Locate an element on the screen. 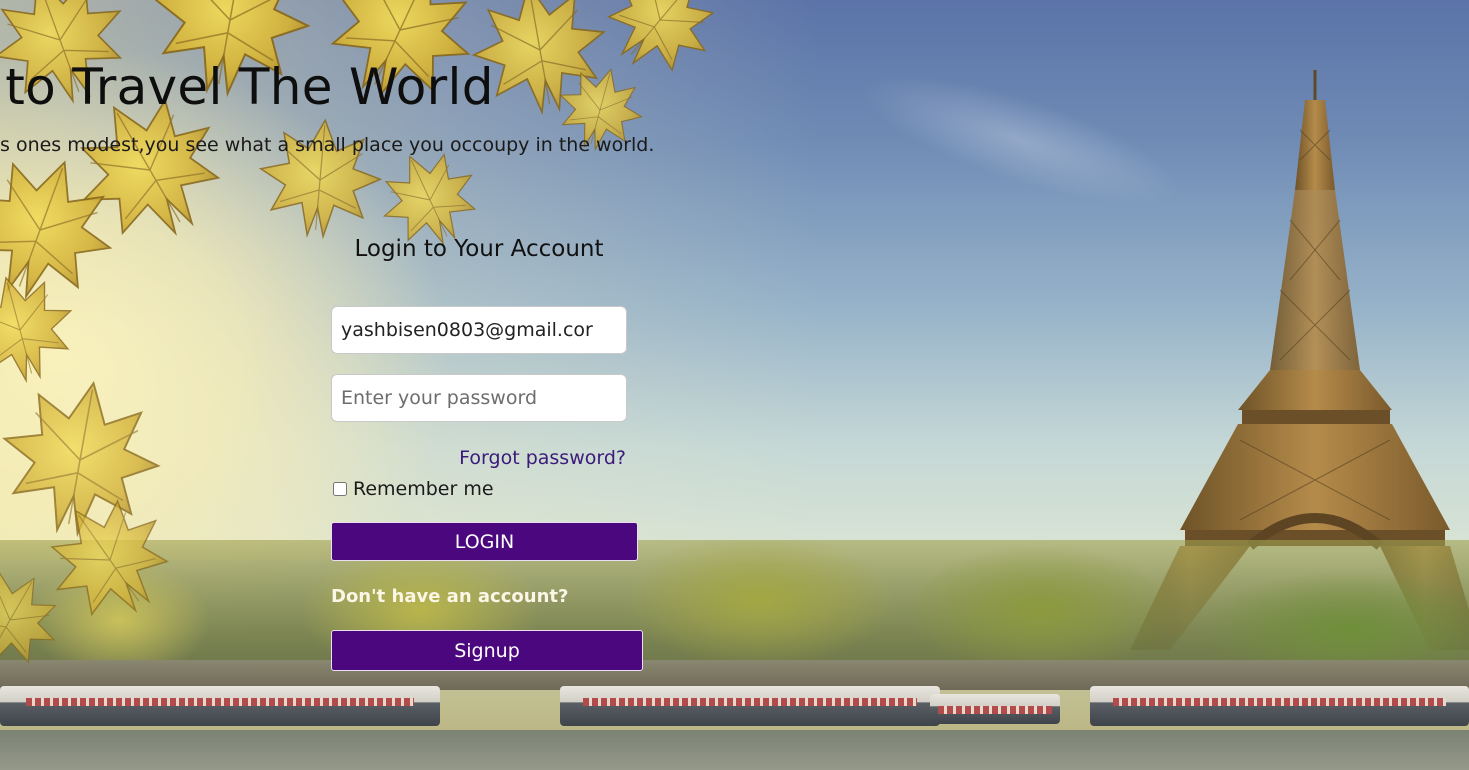  password-field is located at coordinates (479, 398).